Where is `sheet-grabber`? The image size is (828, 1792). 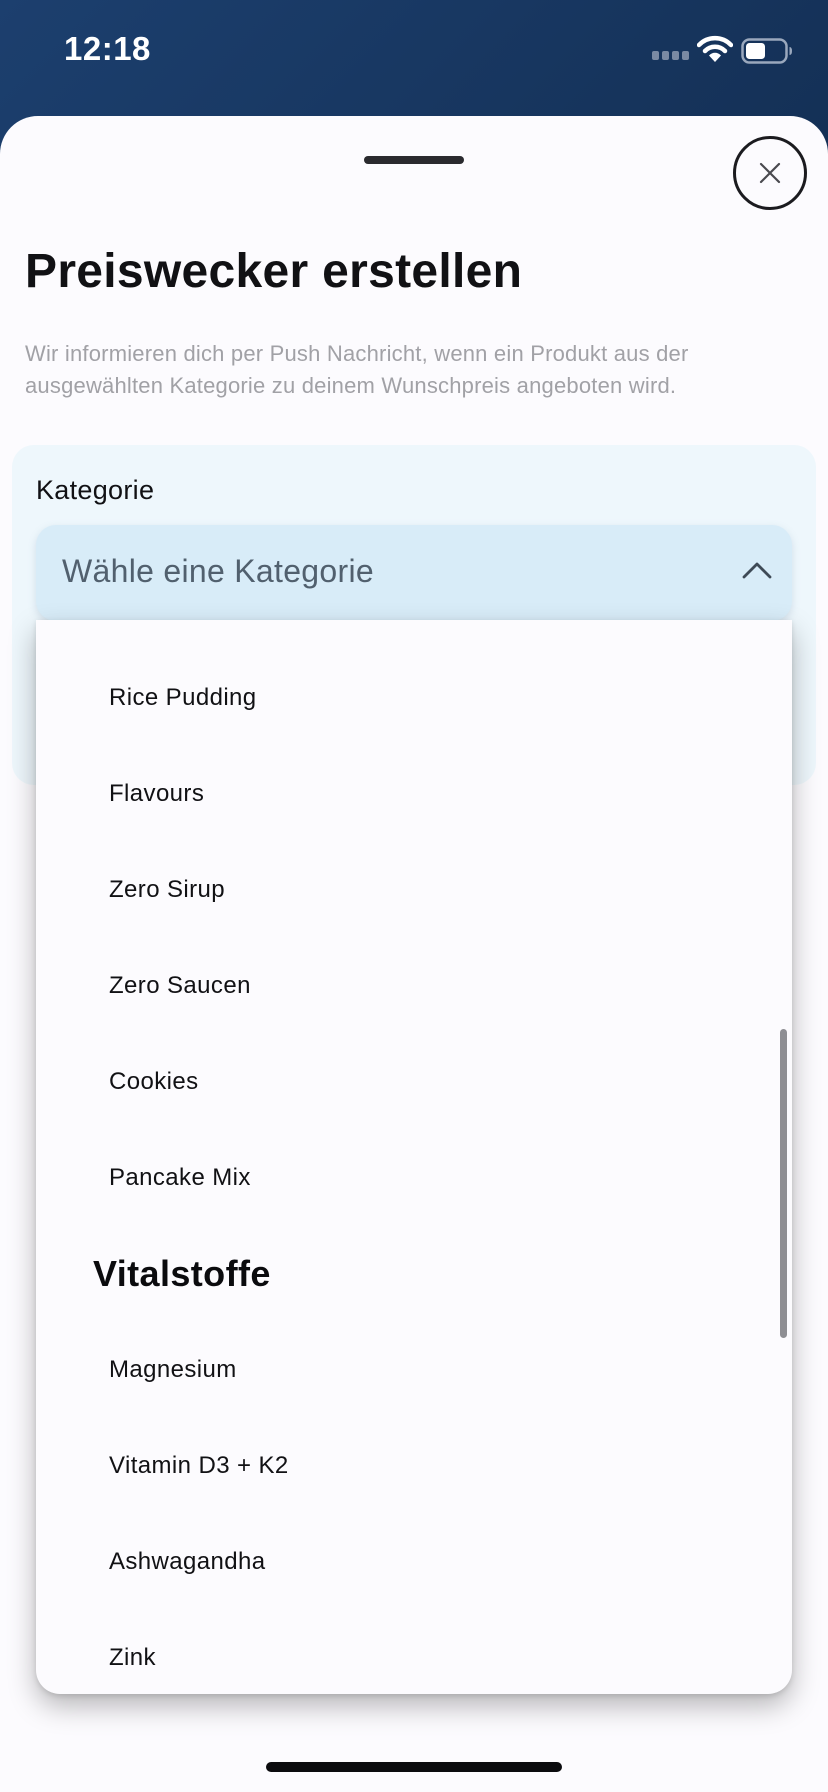
sheet-grabber is located at coordinates (414, 160).